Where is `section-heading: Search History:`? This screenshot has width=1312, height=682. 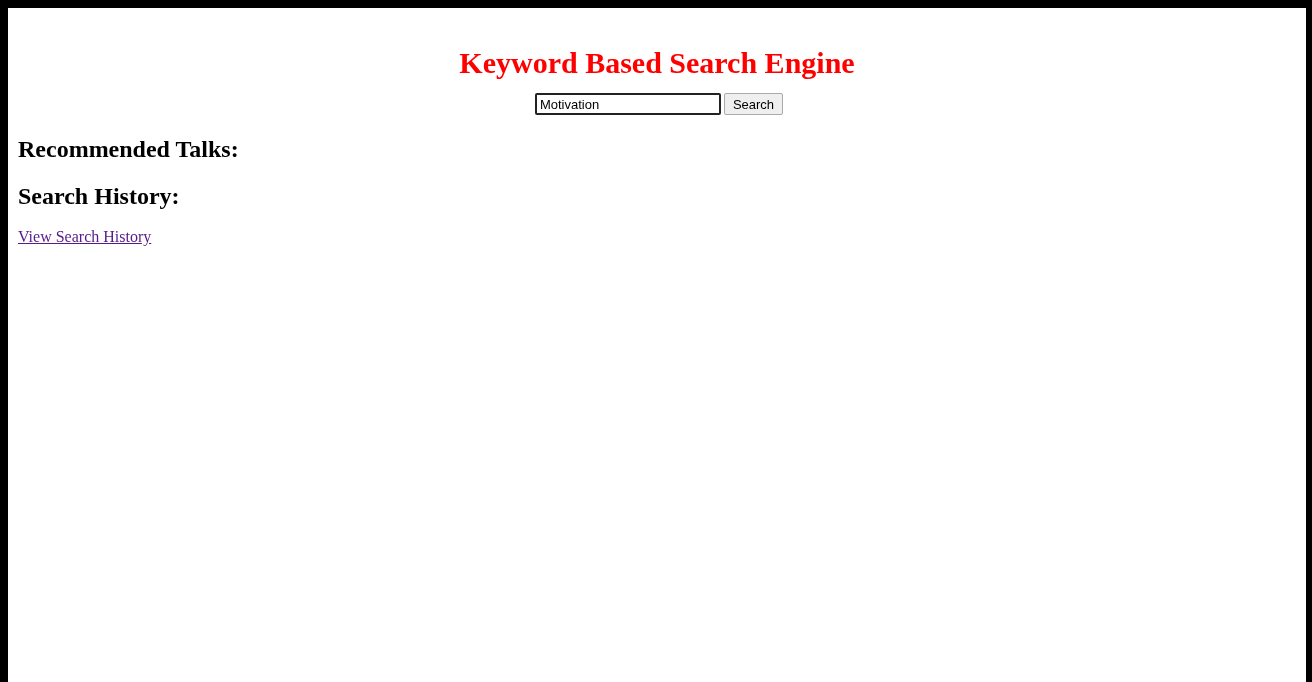 section-heading: Search History: is located at coordinates (99, 196).